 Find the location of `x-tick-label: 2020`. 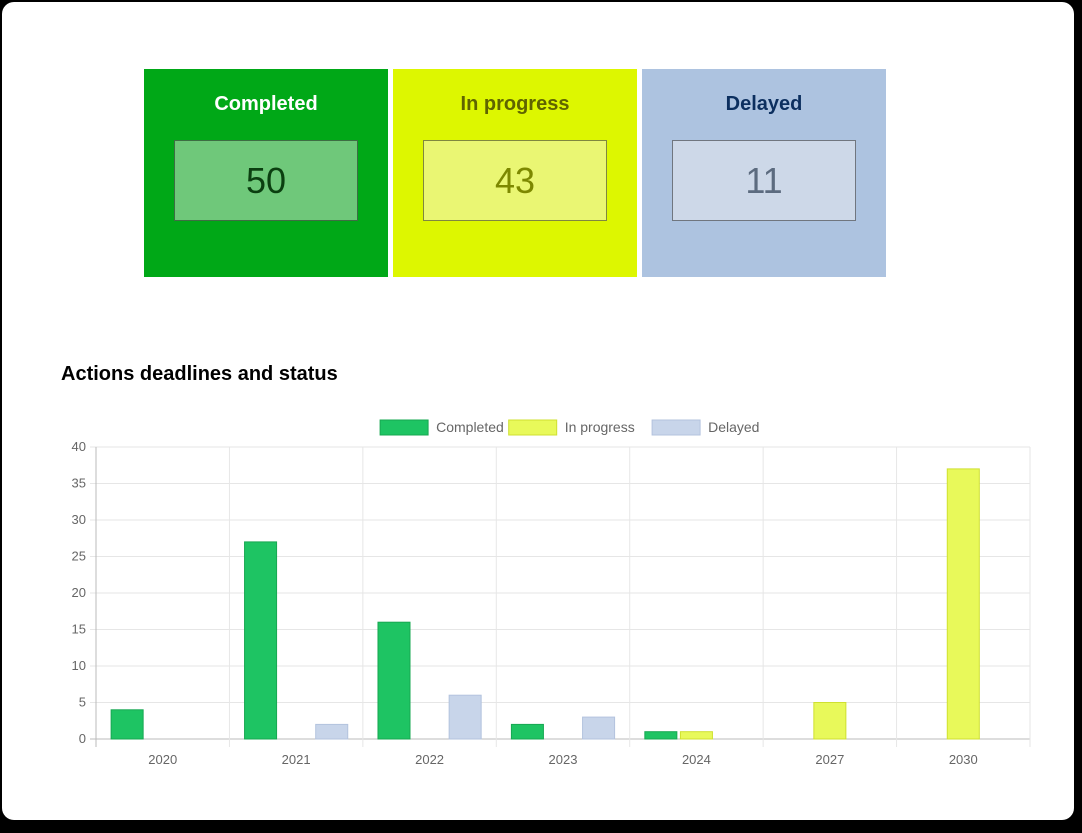

x-tick-label: 2020 is located at coordinates (162, 759).